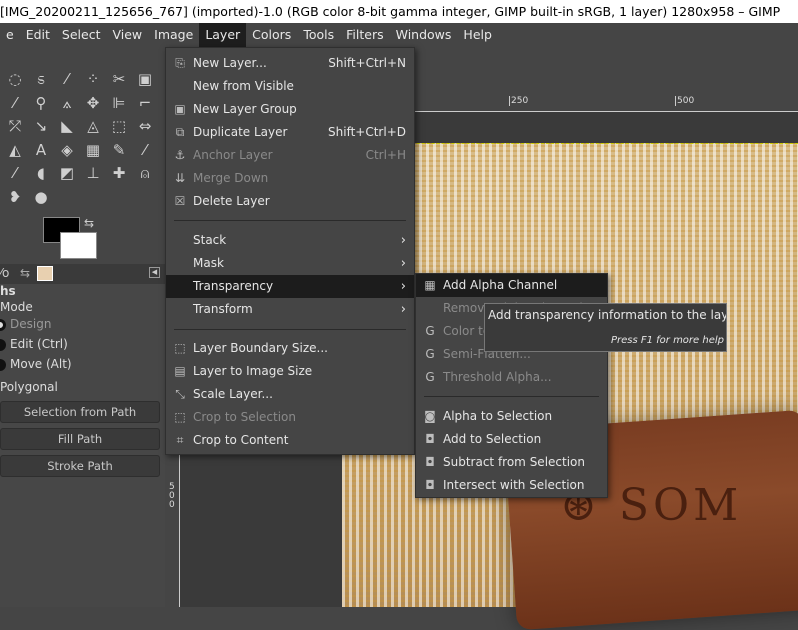 The height and width of the screenshot is (630, 798). What do you see at coordinates (172, 531) in the screenshot?
I see `vertical-ruler: 500` at bounding box center [172, 531].